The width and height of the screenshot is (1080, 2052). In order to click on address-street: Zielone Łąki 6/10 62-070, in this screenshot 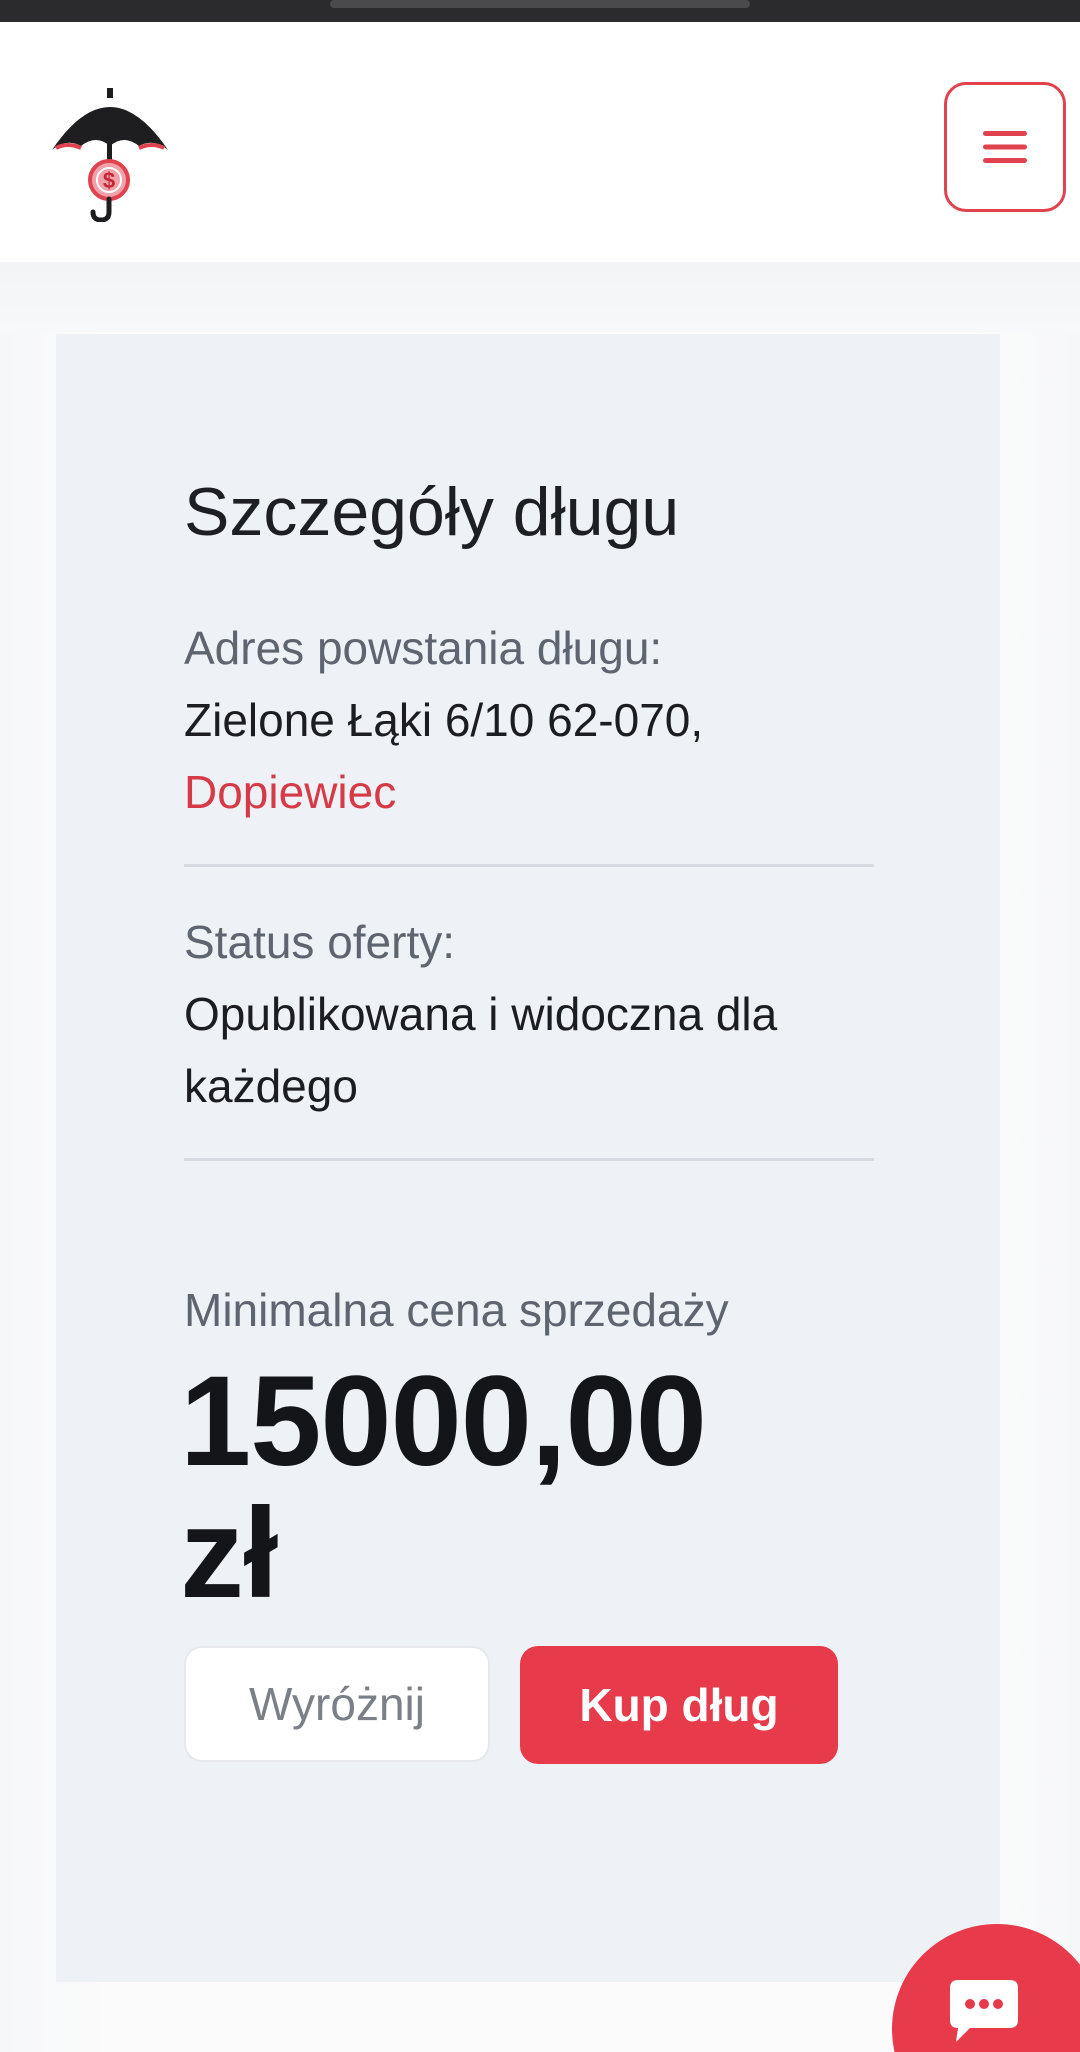, I will do `click(444, 720)`.